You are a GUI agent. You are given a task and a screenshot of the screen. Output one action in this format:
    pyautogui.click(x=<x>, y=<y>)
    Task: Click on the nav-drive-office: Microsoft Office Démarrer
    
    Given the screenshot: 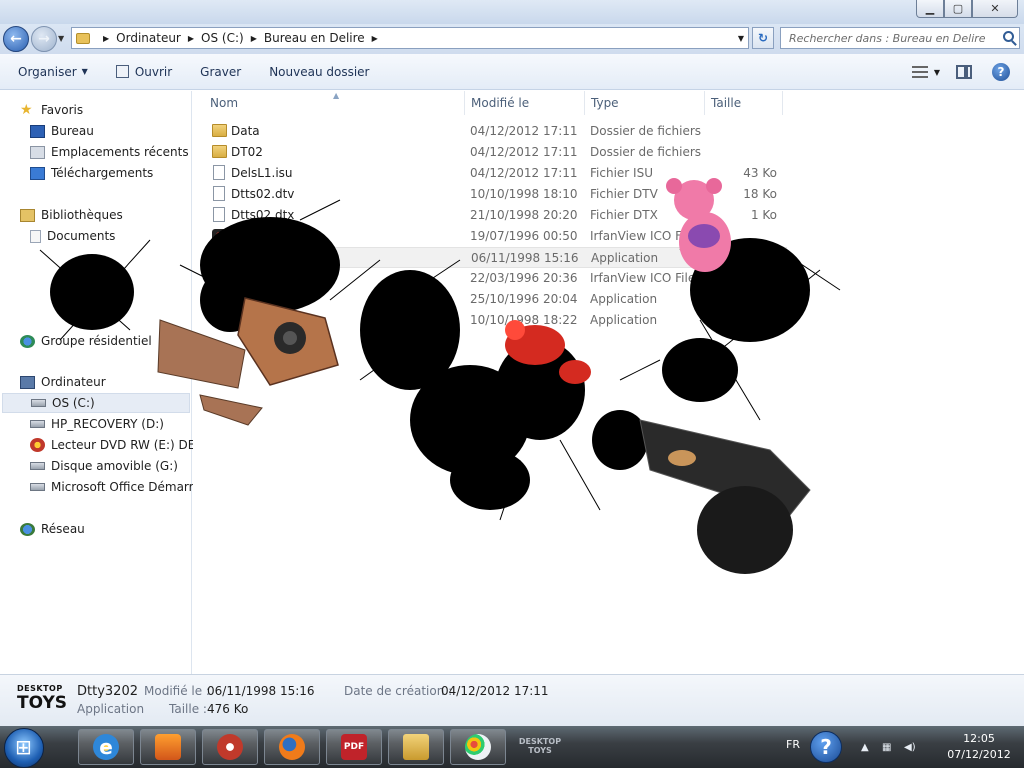 What is the action you would take?
    pyautogui.click(x=118, y=487)
    